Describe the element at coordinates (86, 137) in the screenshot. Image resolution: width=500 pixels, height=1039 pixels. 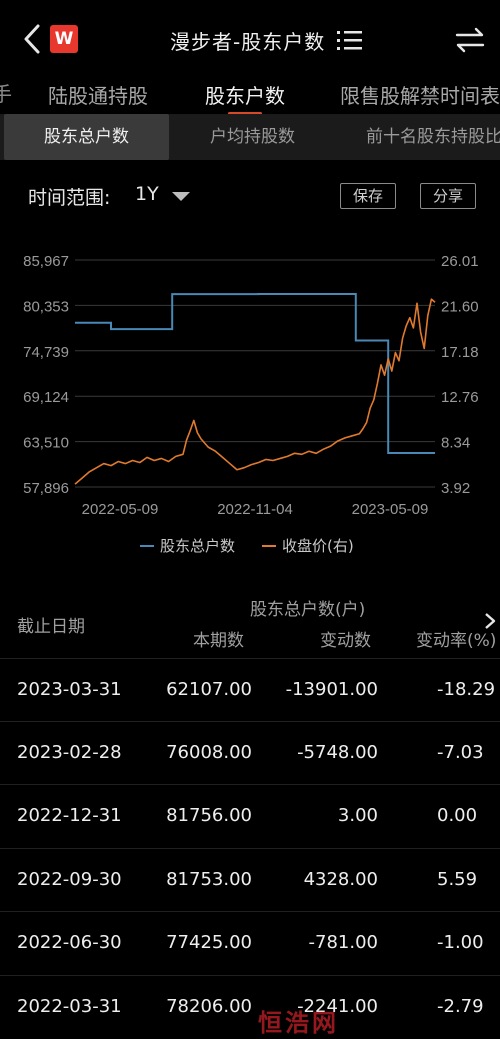
I see `subtab-total-holders: 股东总户数` at that location.